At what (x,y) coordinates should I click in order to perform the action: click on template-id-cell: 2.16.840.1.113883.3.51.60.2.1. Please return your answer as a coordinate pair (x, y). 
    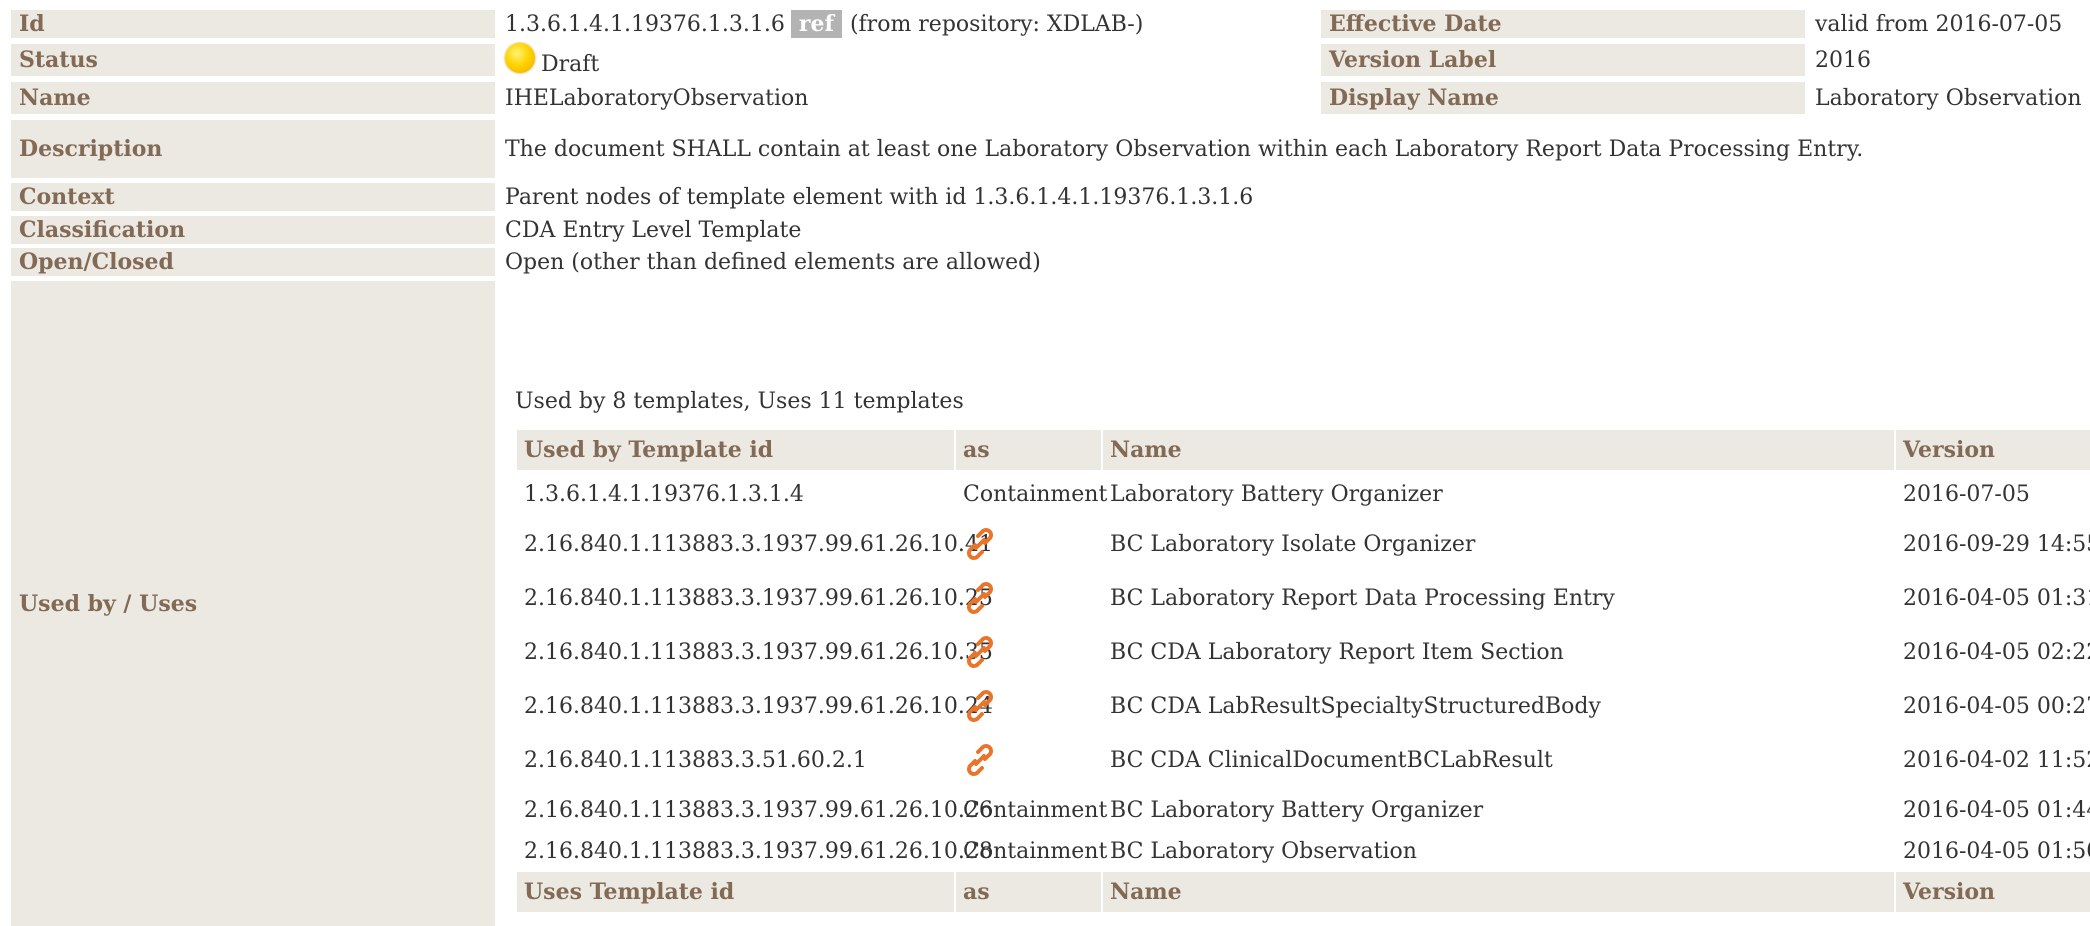
    Looking at the image, I should click on (695, 760).